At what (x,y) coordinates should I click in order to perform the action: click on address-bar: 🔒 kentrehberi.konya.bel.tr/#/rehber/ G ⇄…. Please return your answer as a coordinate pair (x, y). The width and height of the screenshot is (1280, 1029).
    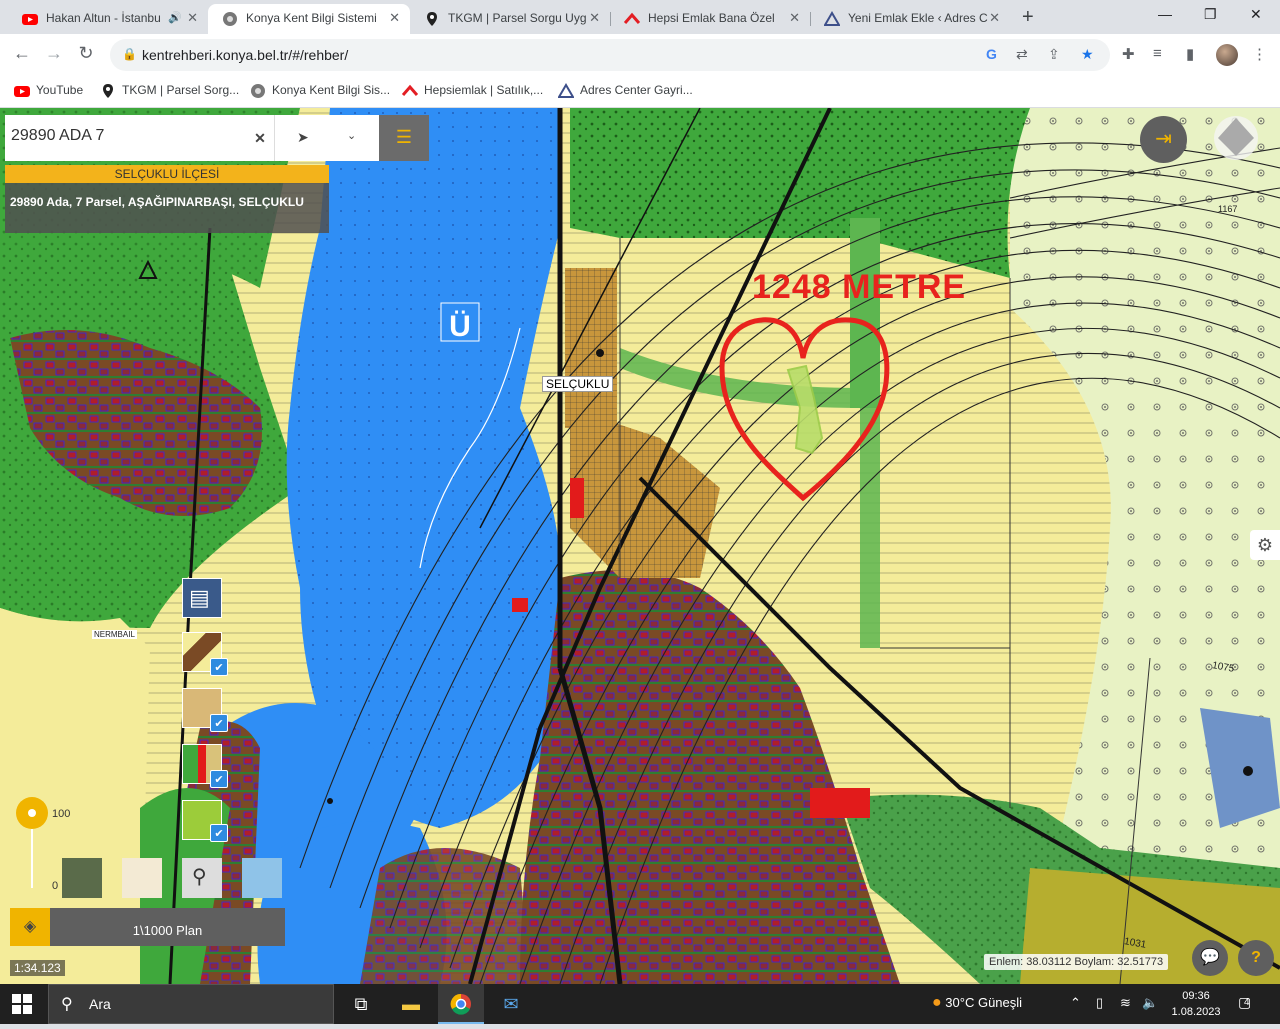
    Looking at the image, I should click on (610, 55).